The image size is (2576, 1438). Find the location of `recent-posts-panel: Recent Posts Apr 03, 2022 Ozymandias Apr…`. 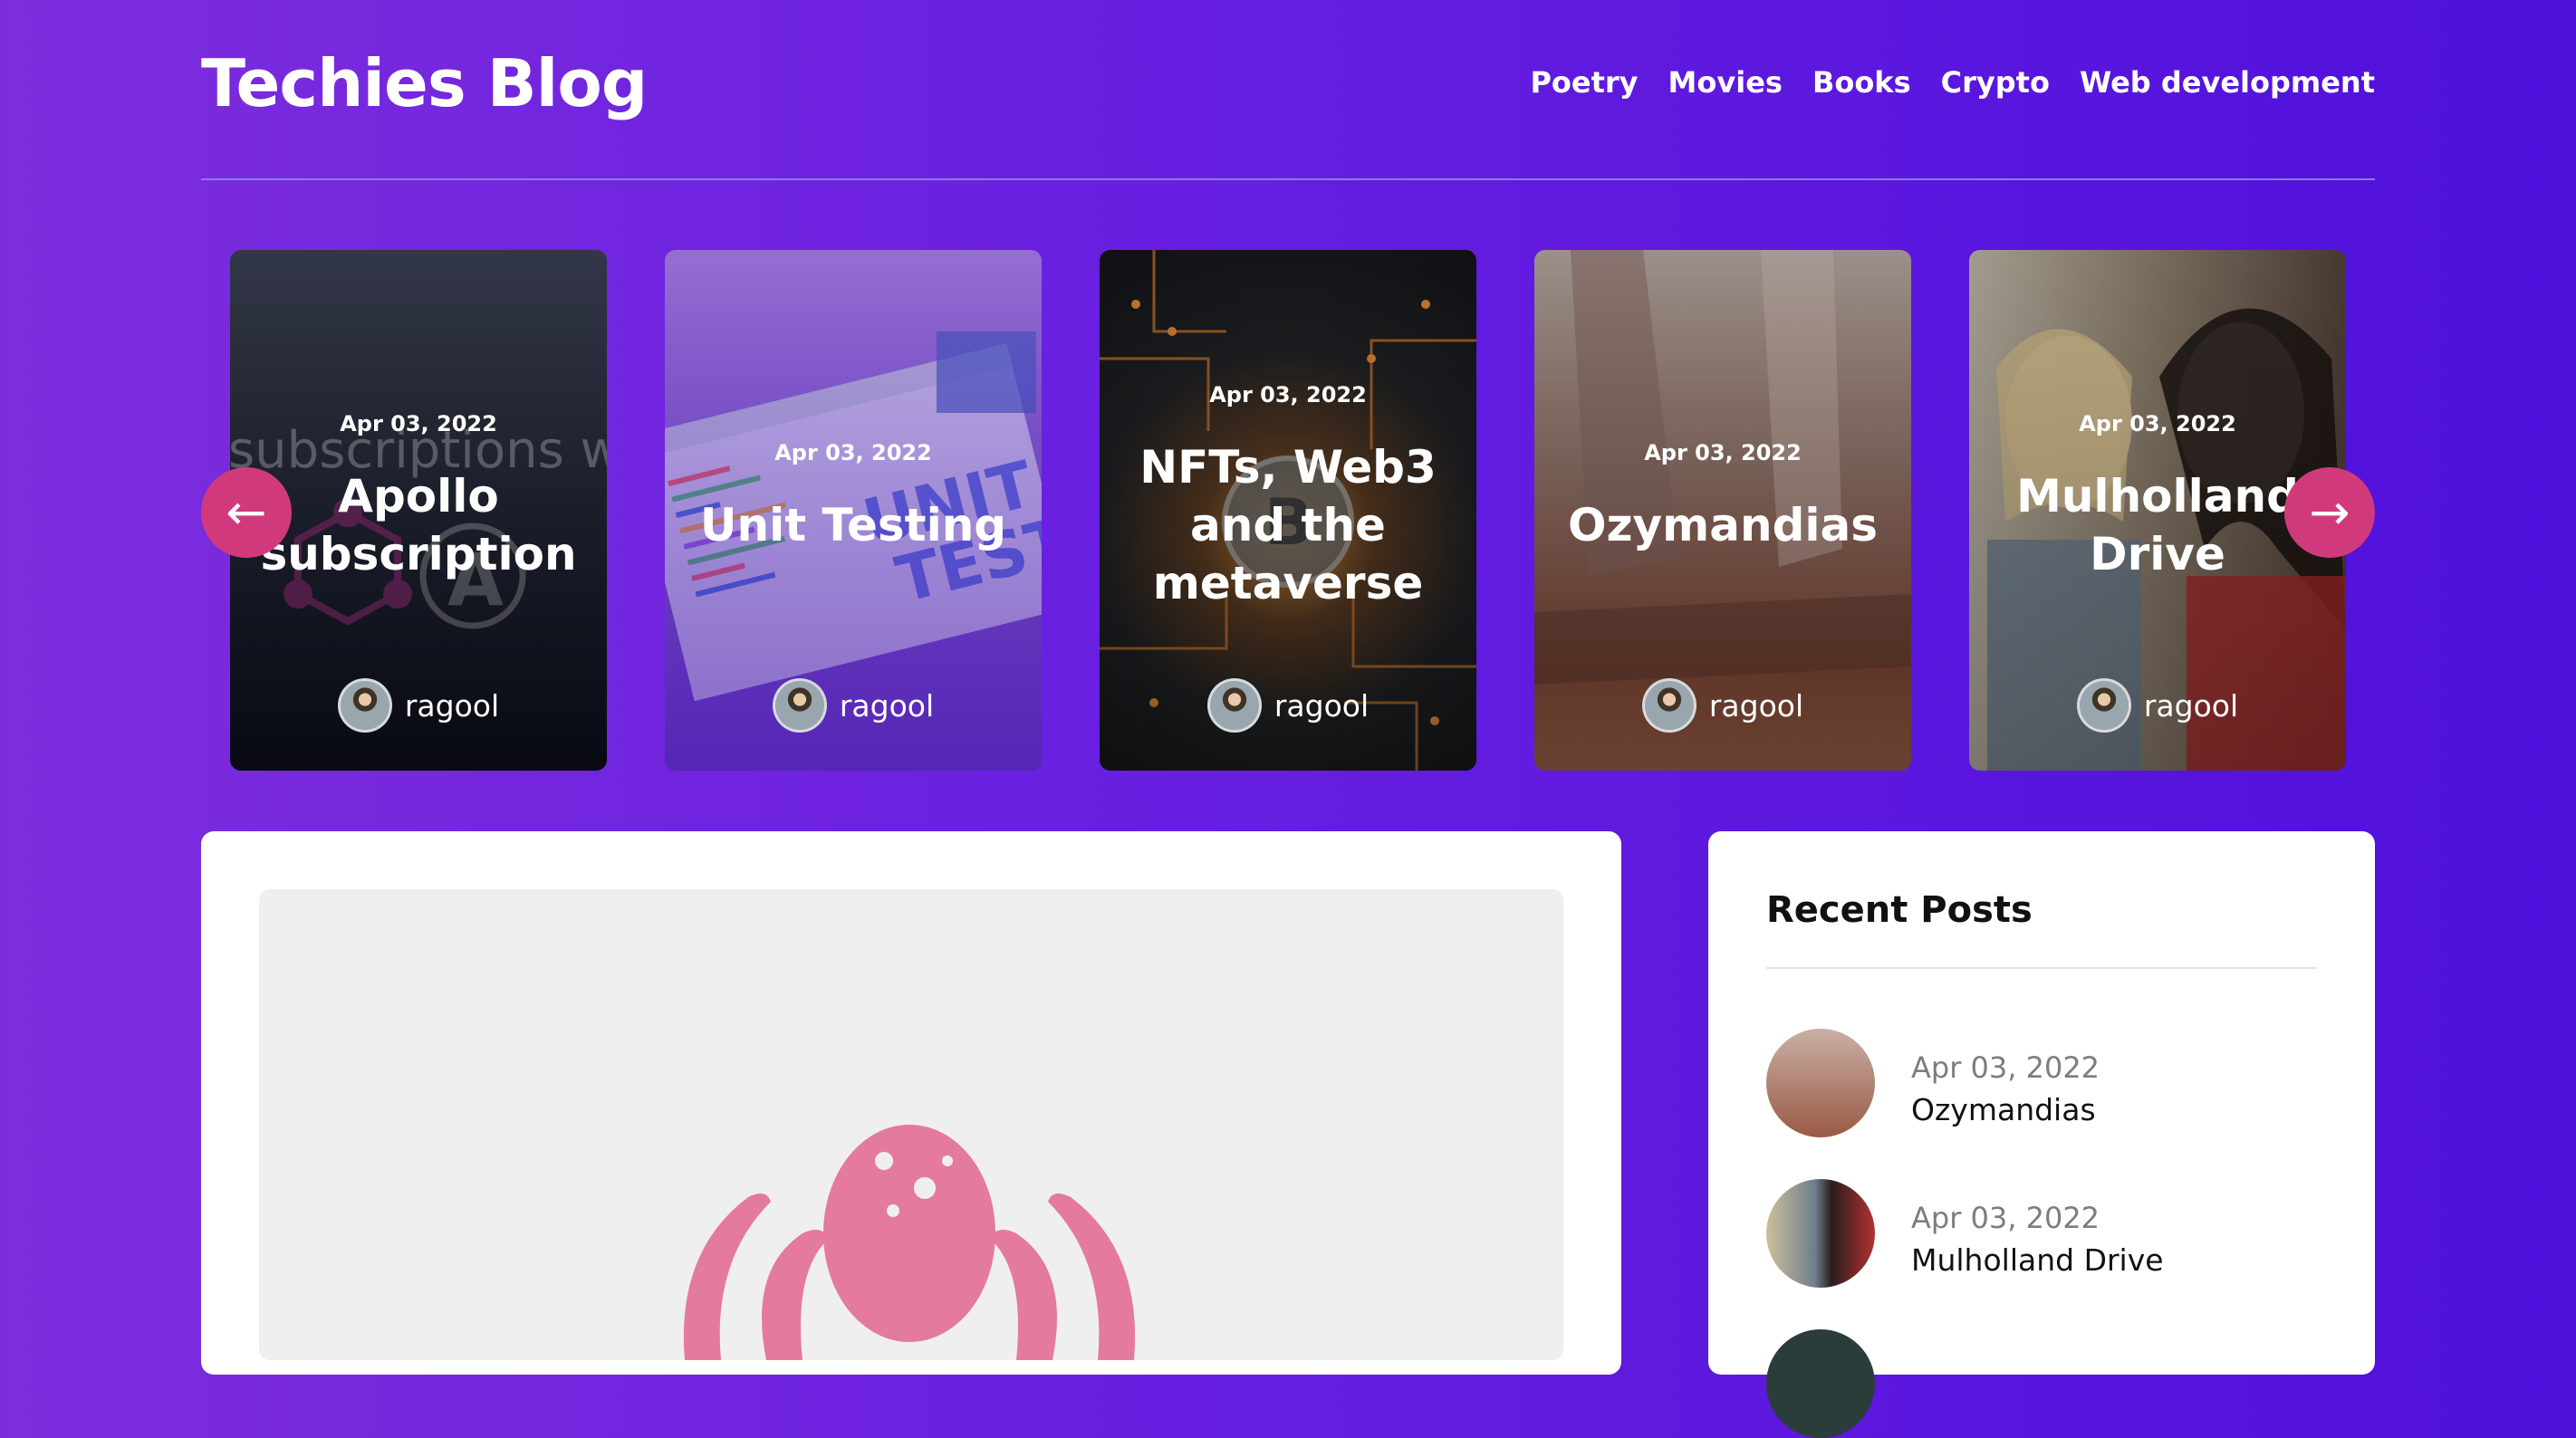

recent-posts-panel: Recent Posts Apr 03, 2022 Ozymandias Apr… is located at coordinates (2041, 1134).